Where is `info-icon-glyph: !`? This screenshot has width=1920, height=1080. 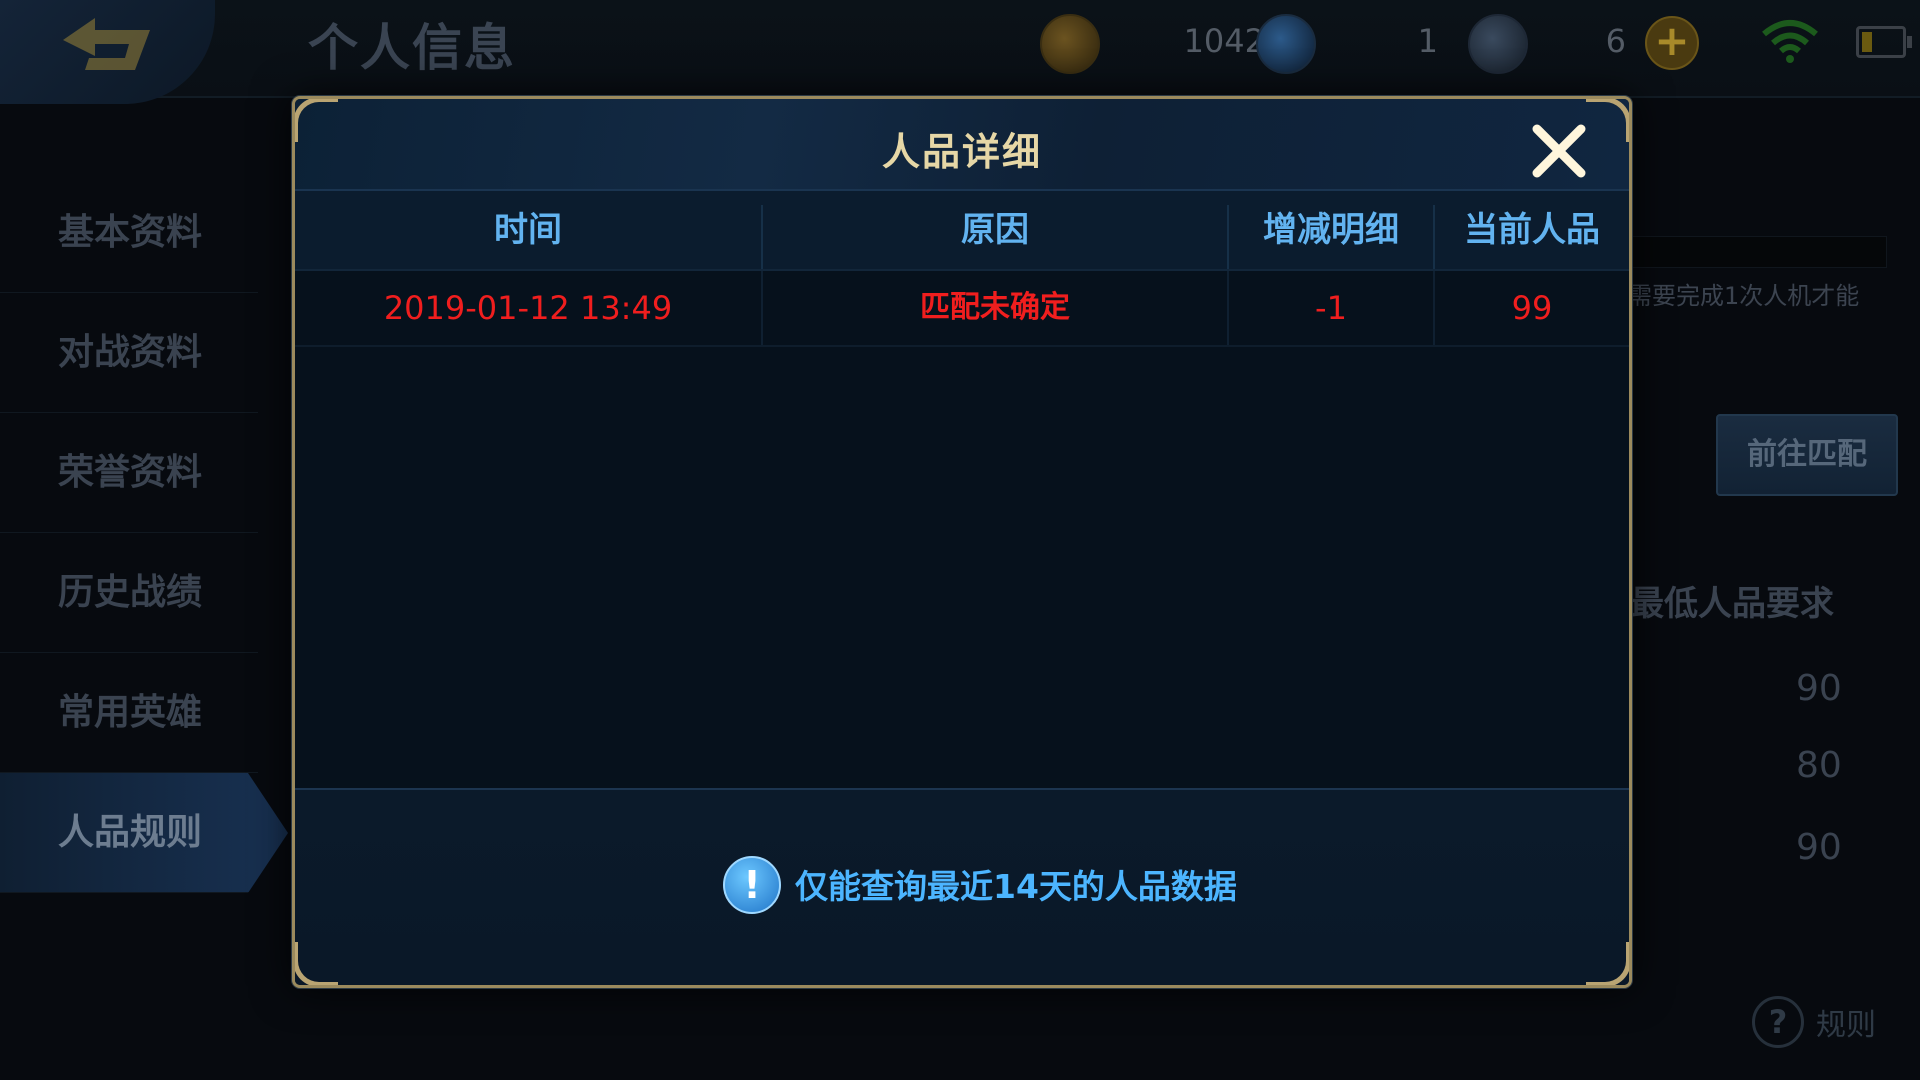 info-icon-glyph: ! is located at coordinates (752, 885).